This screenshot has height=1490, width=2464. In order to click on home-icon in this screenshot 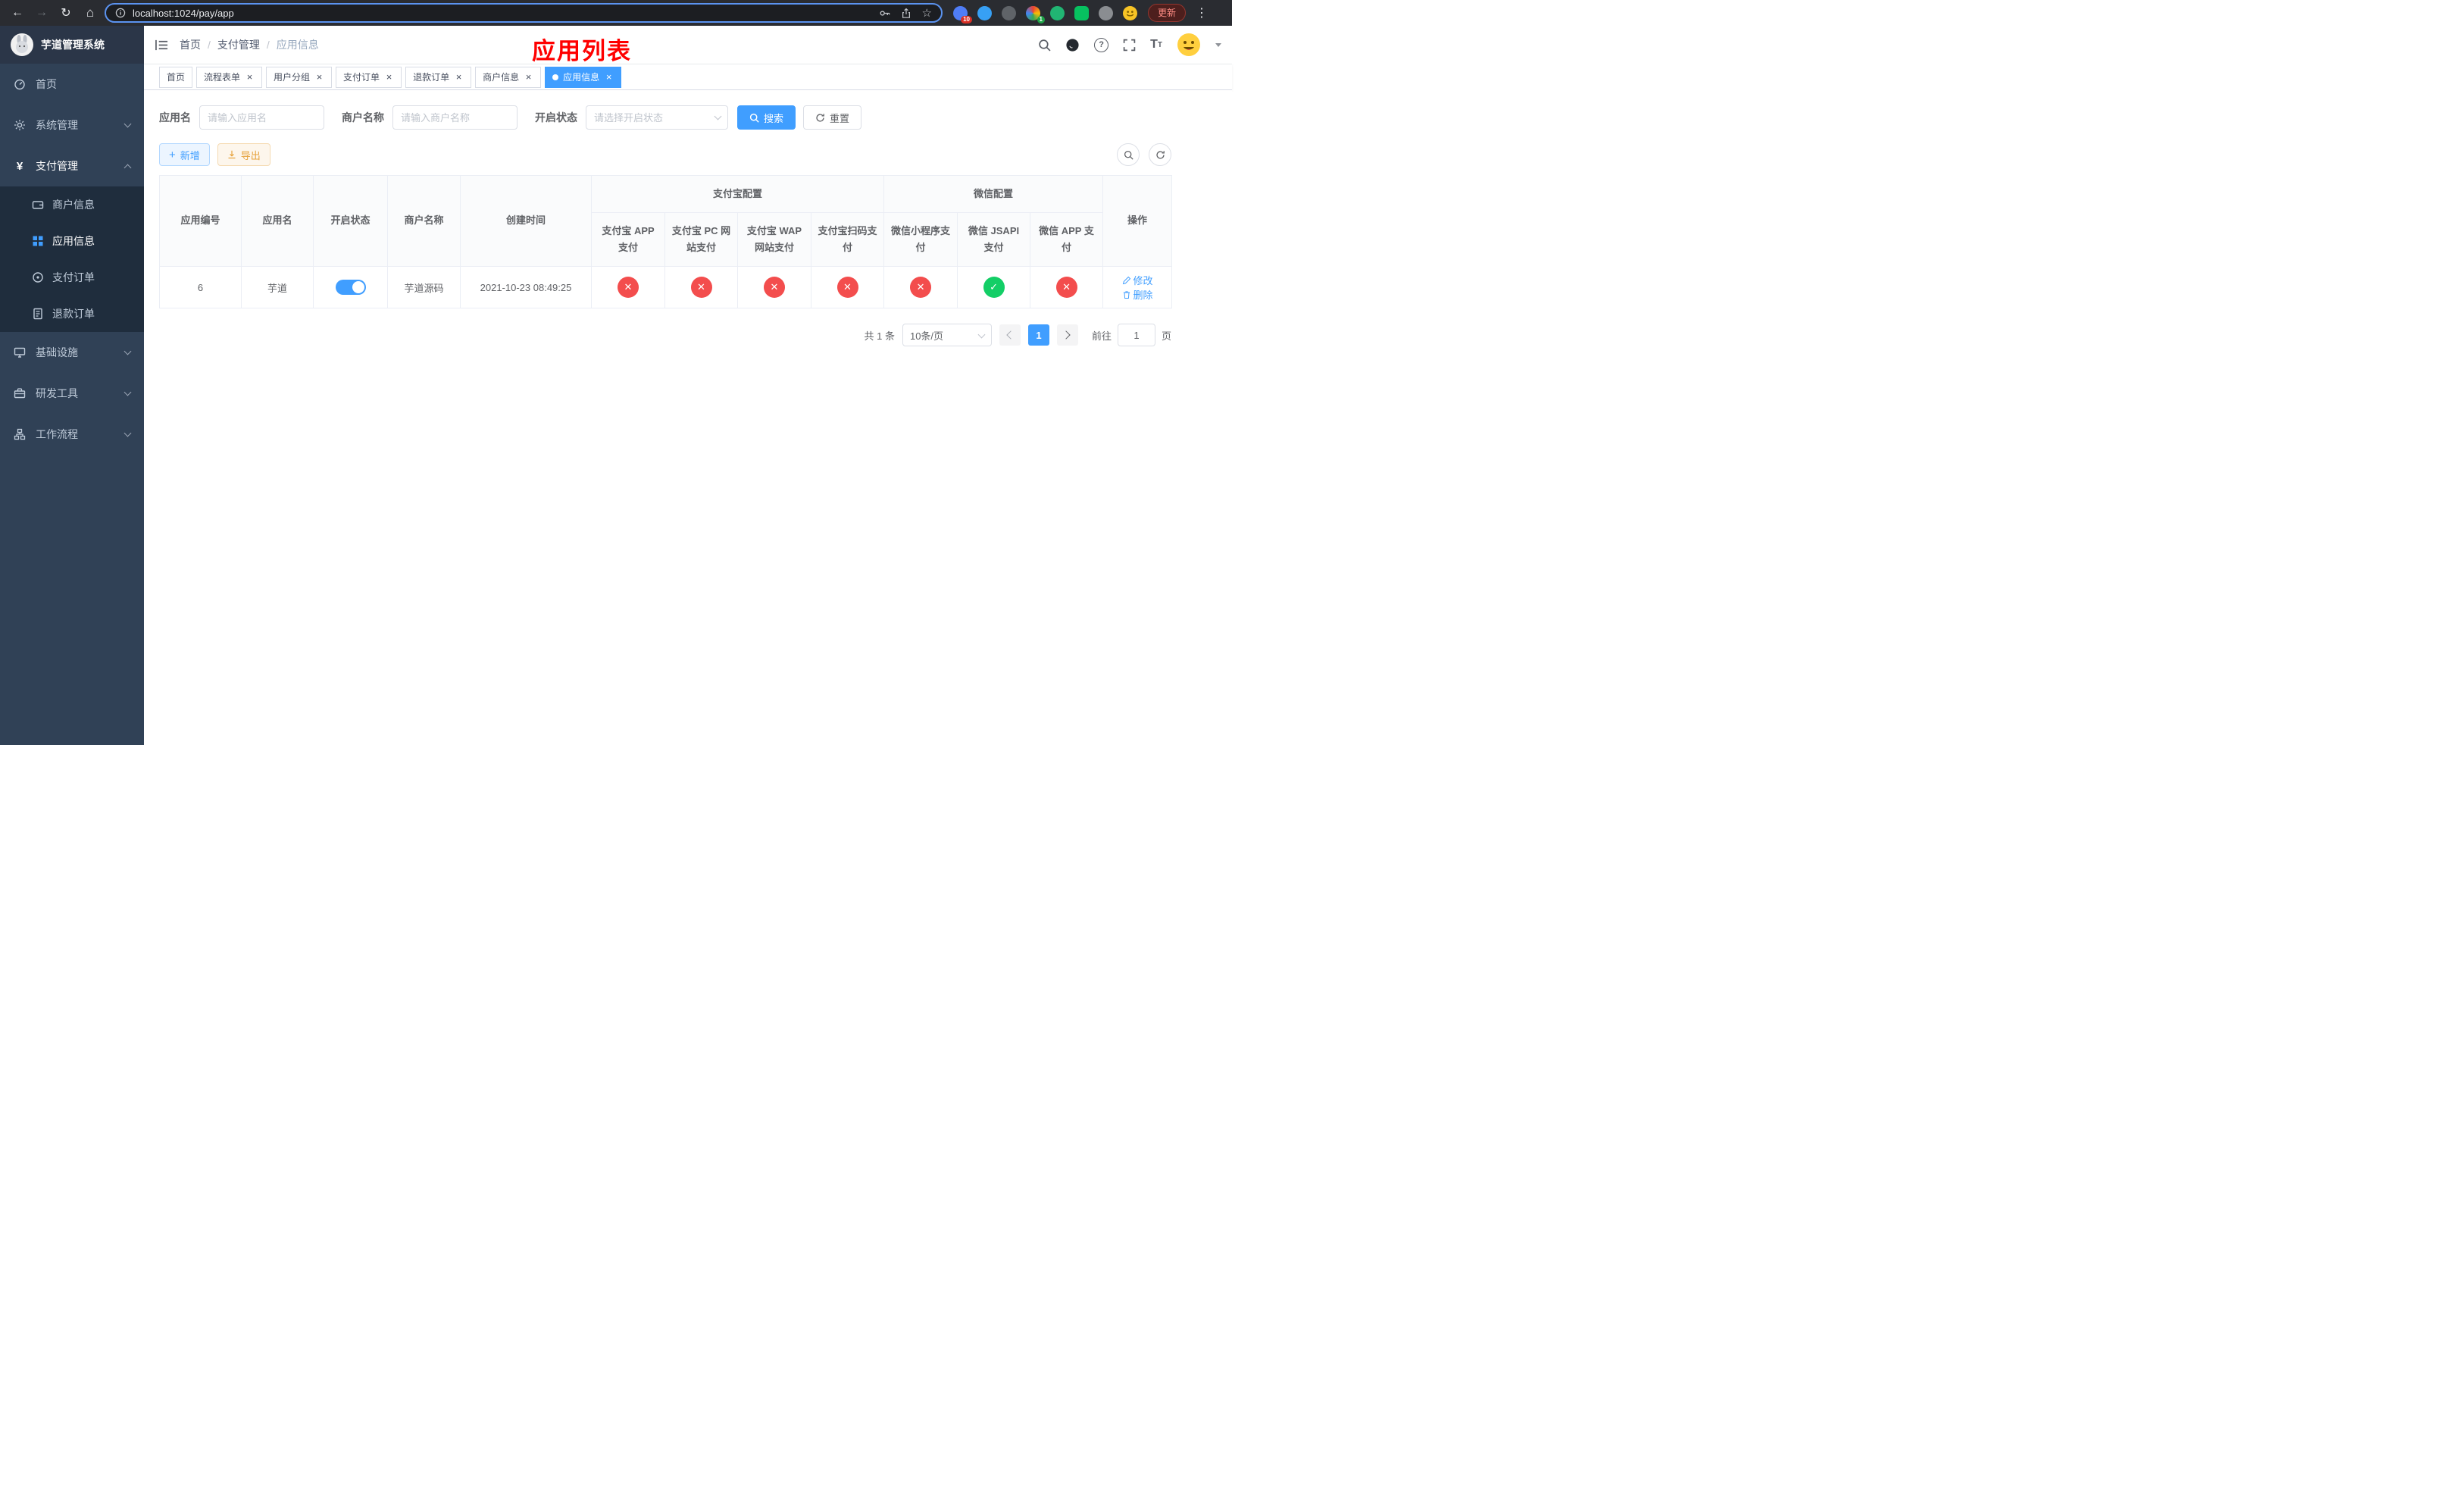, I will do `click(90, 13)`.